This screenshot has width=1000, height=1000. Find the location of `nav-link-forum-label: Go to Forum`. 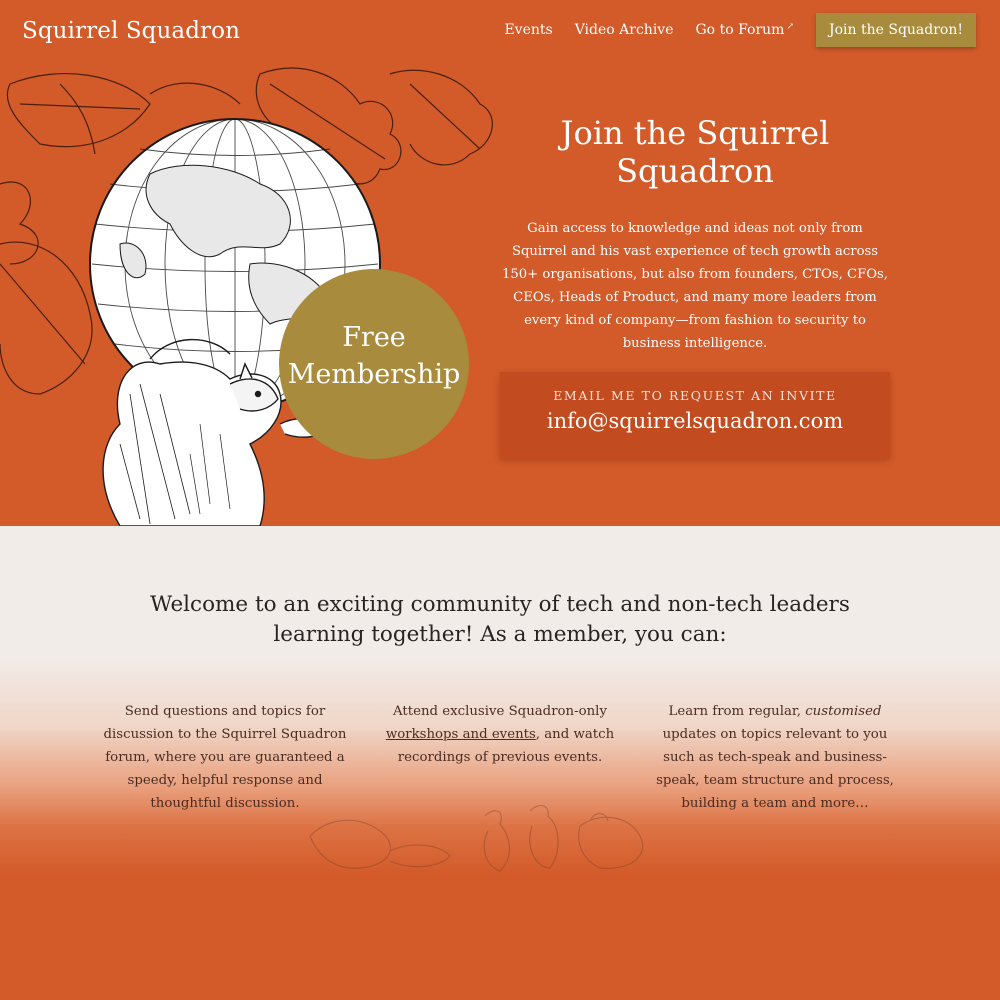

nav-link-forum-label: Go to Forum is located at coordinates (740, 30).